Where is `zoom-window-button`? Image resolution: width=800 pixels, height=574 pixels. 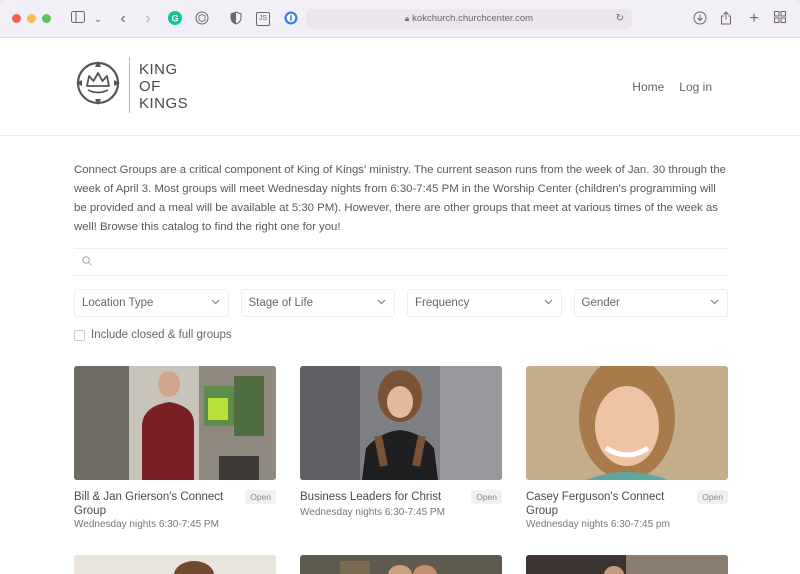
zoom-window-button is located at coordinates (46, 18).